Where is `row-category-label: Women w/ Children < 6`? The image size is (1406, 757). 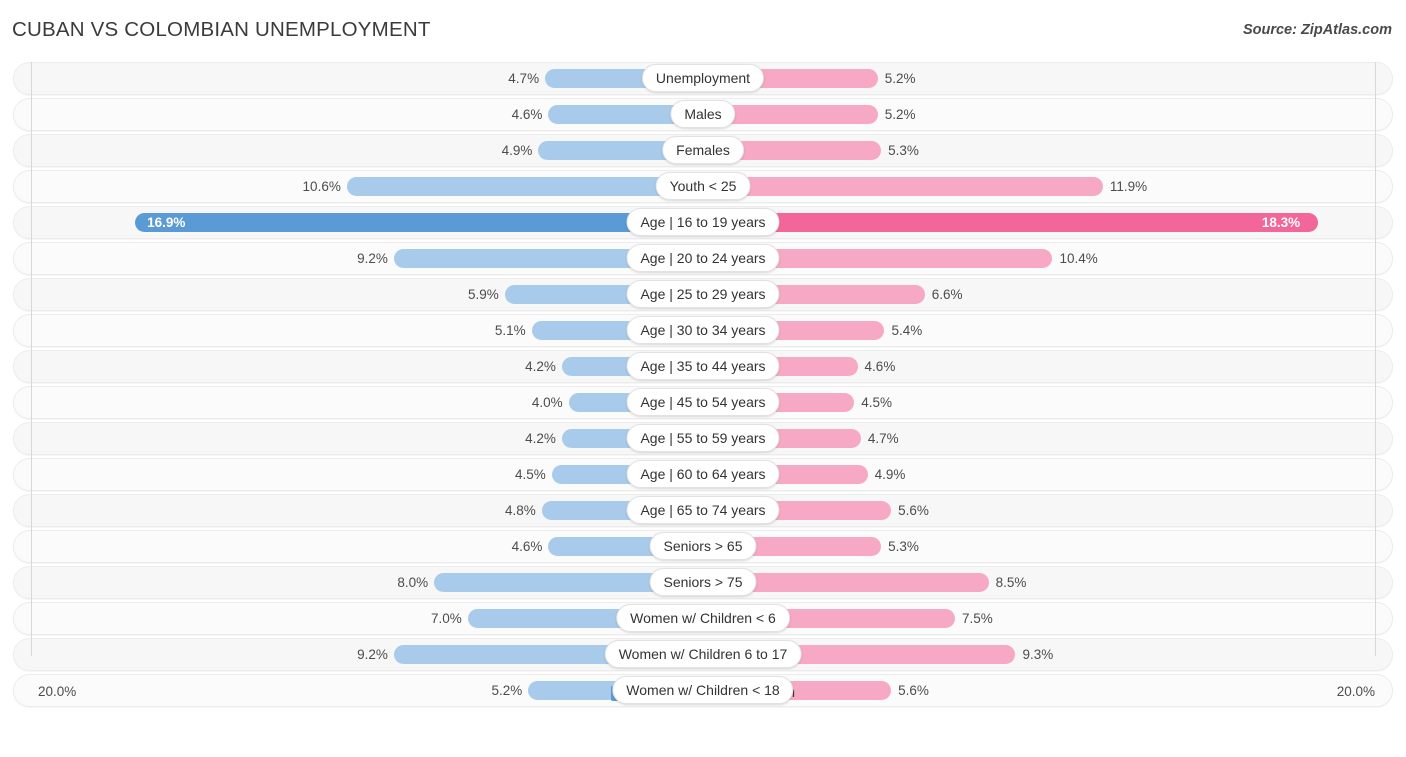
row-category-label: Women w/ Children < 6 is located at coordinates (703, 618).